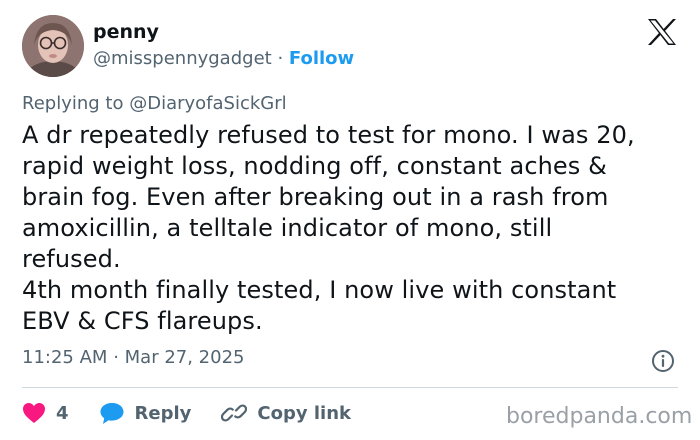 The image size is (700, 440). I want to click on tweet-timestamp: 11:25 AM · Mar 27, 2025, so click(133, 357).